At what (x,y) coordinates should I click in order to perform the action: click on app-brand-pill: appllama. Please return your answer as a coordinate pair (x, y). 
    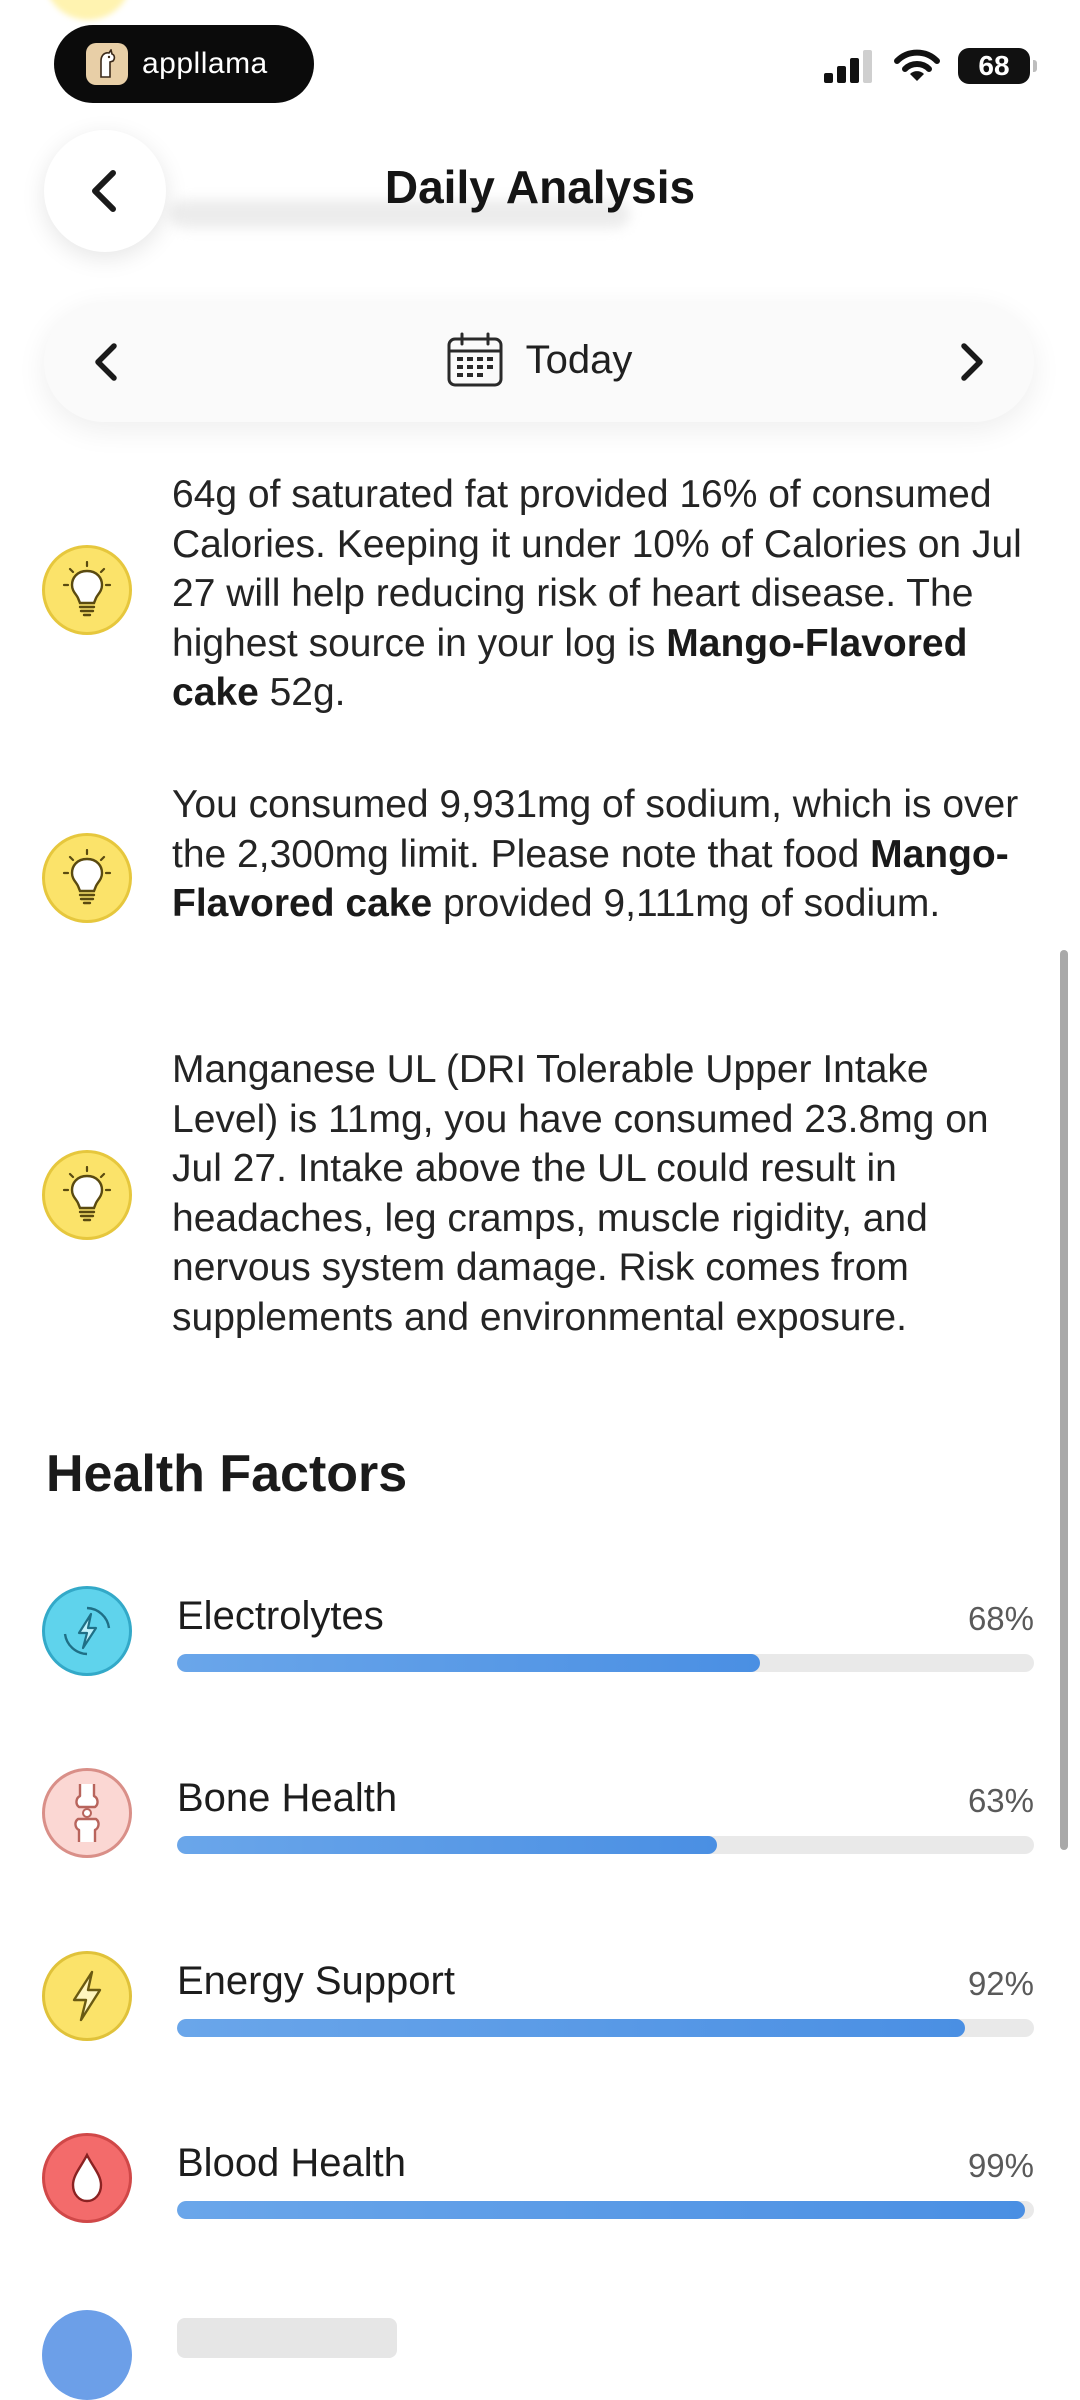
    Looking at the image, I should click on (184, 64).